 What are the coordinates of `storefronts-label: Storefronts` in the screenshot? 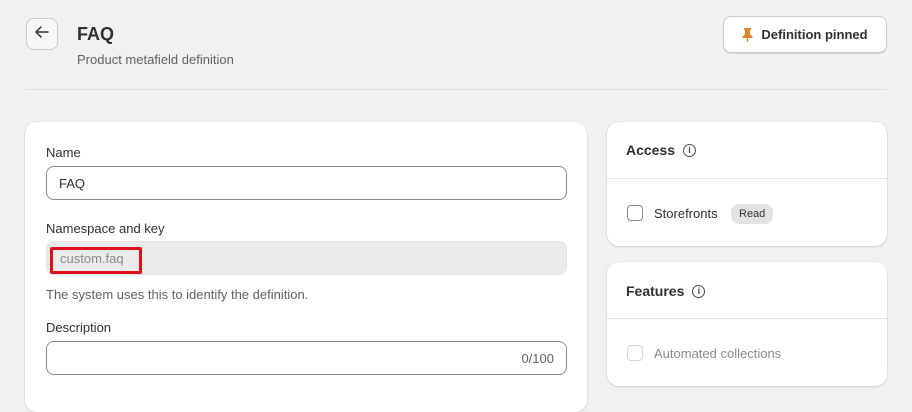 It's located at (686, 213).